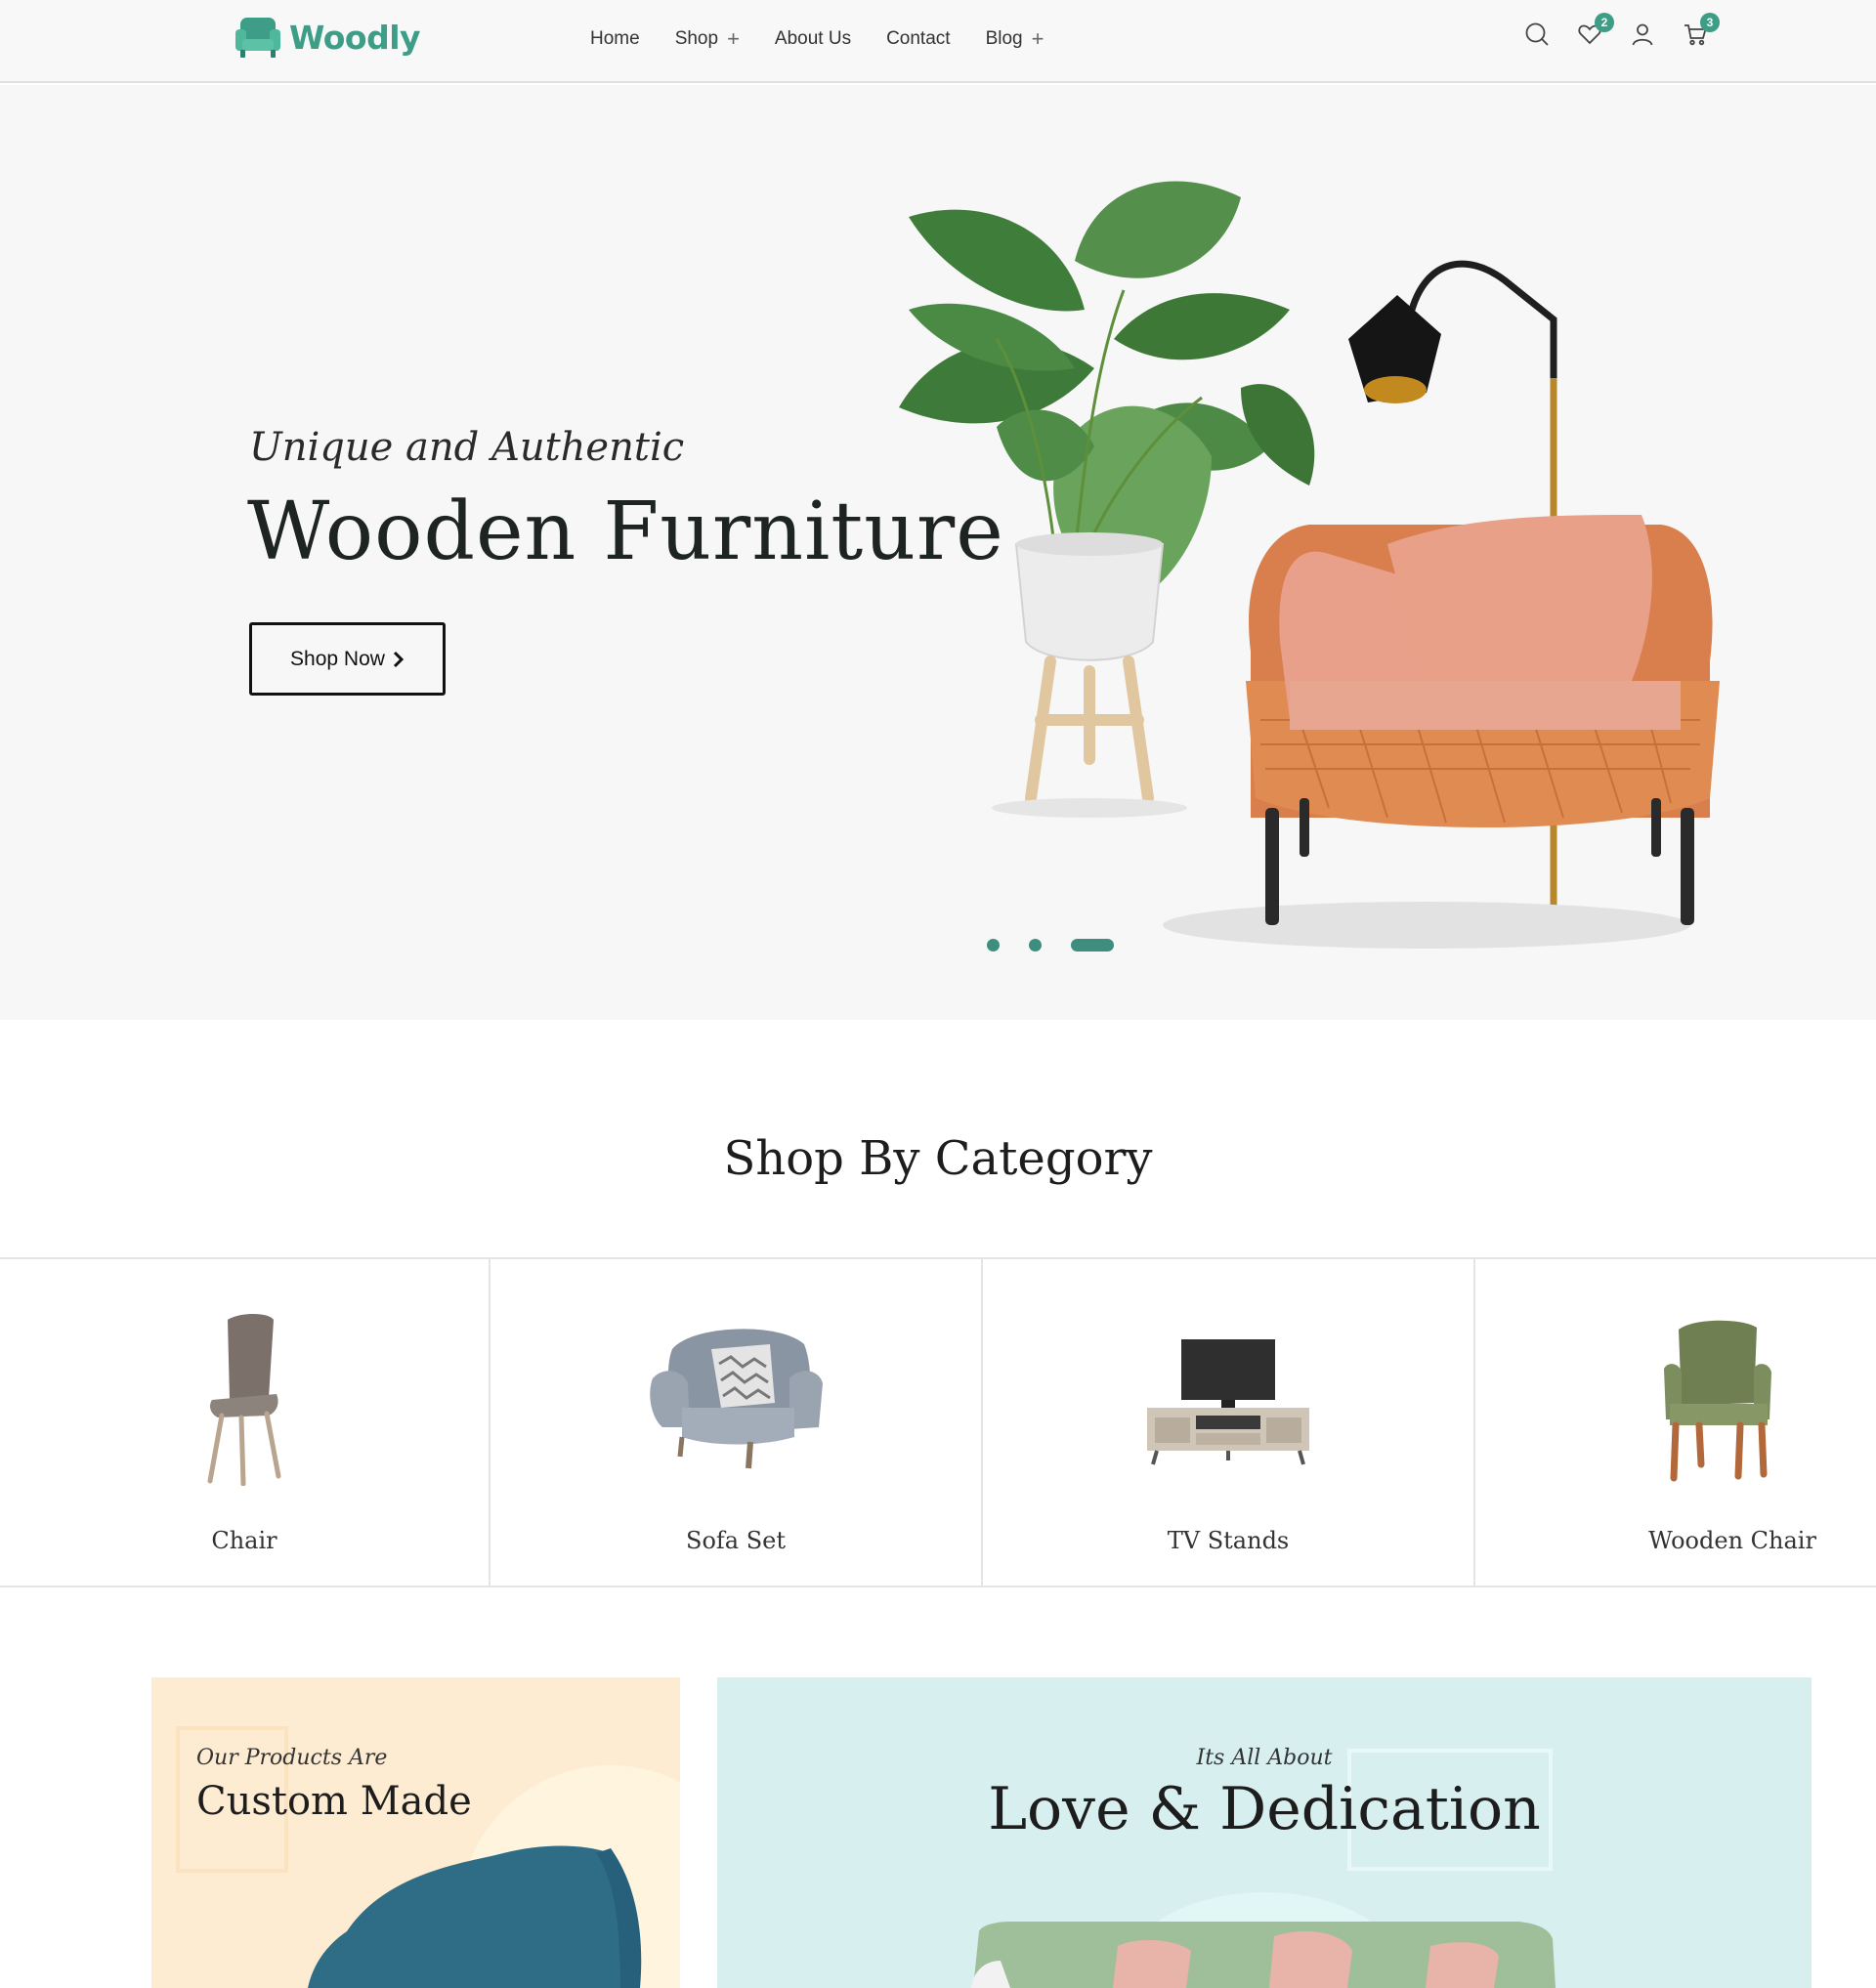 This screenshot has width=1876, height=1988. I want to click on nav-item-home: Home, so click(615, 39).